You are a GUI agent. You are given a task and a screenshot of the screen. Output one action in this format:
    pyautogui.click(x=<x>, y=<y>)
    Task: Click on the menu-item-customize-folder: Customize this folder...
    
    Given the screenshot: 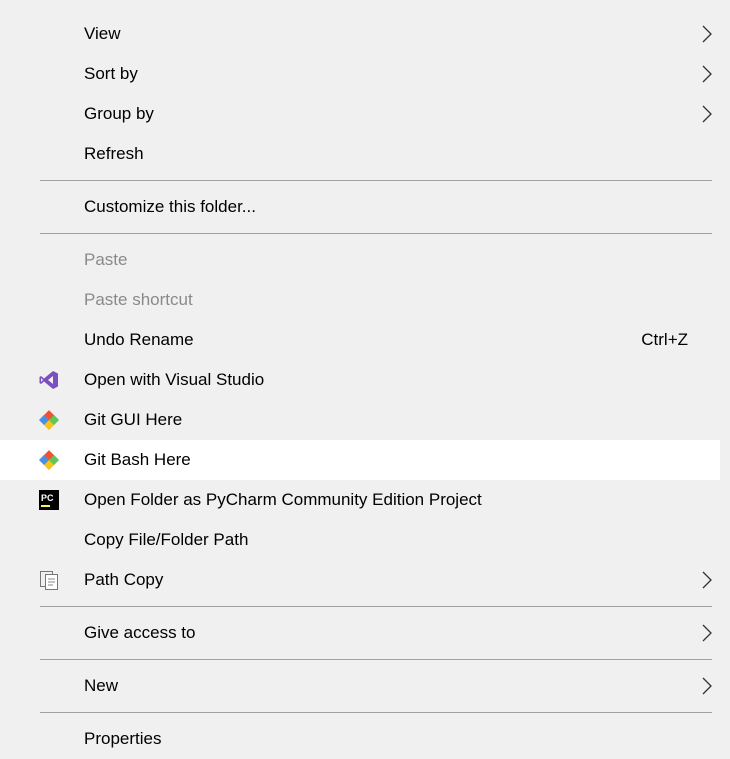 What is the action you would take?
    pyautogui.click(x=360, y=207)
    